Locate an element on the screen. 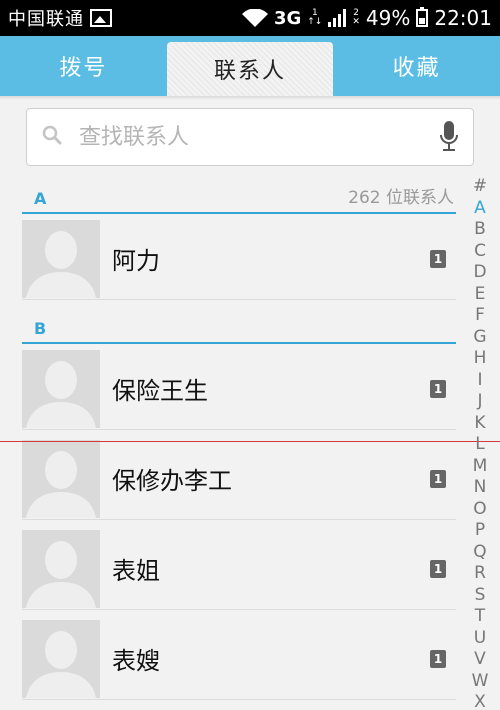  section-header-b: B is located at coordinates (239, 329).